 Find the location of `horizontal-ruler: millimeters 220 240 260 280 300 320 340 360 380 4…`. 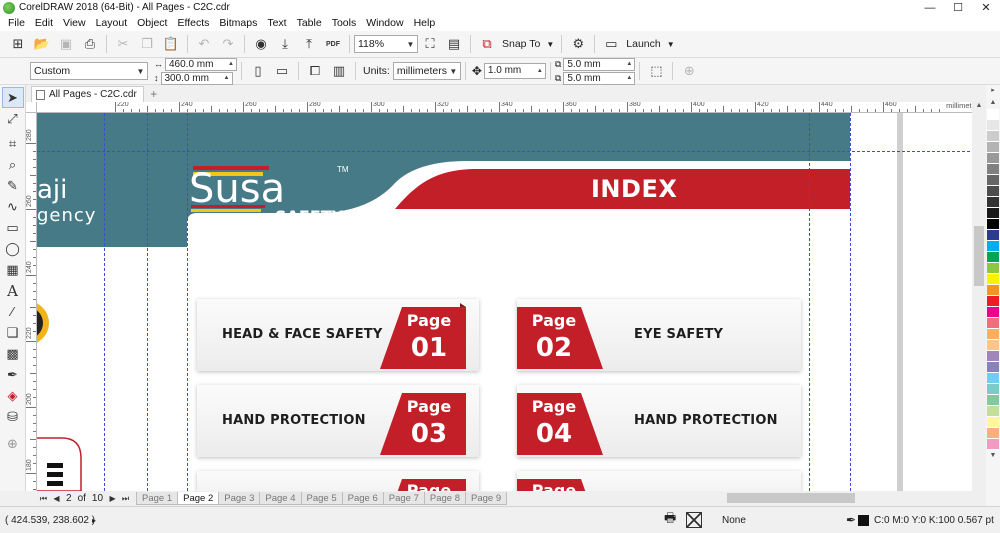

horizontal-ruler: millimeters 220 240 260 280 300 320 340 360 380 4… is located at coordinates (511, 107).